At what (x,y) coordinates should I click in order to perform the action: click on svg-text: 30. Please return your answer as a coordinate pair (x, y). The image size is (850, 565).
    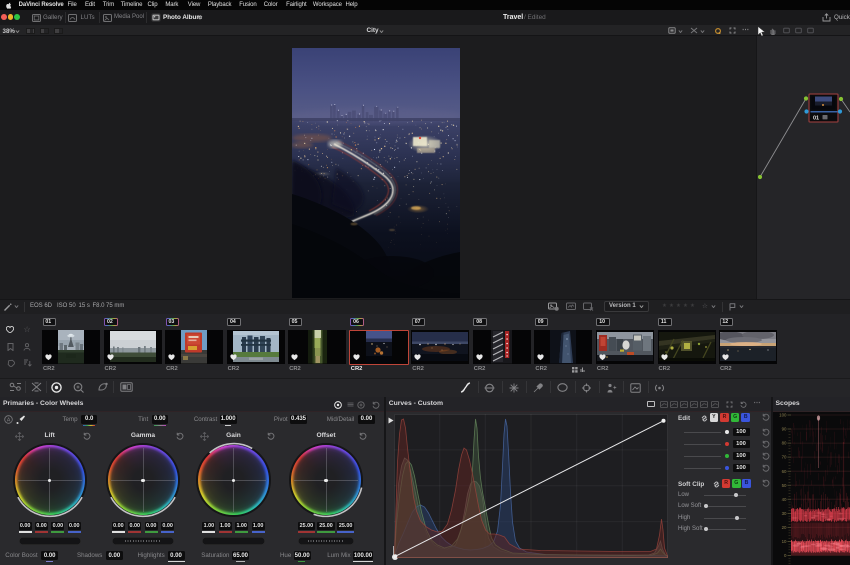
    Looking at the image, I should click on (783, 512).